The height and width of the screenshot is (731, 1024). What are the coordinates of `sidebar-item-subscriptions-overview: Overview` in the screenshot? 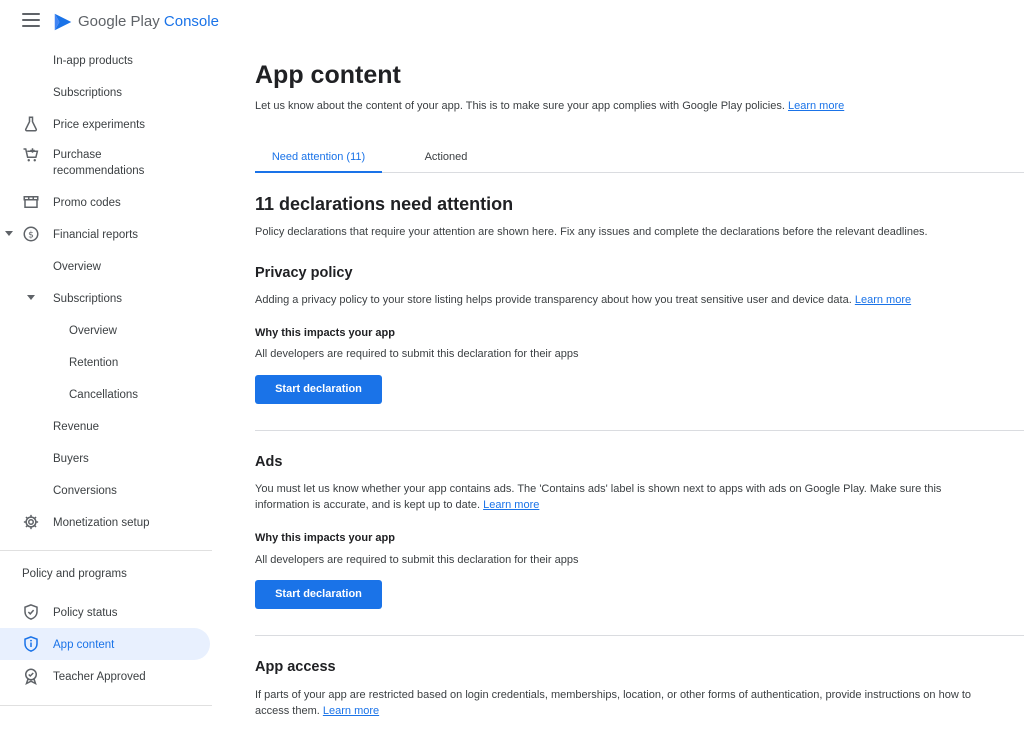 It's located at (106, 330).